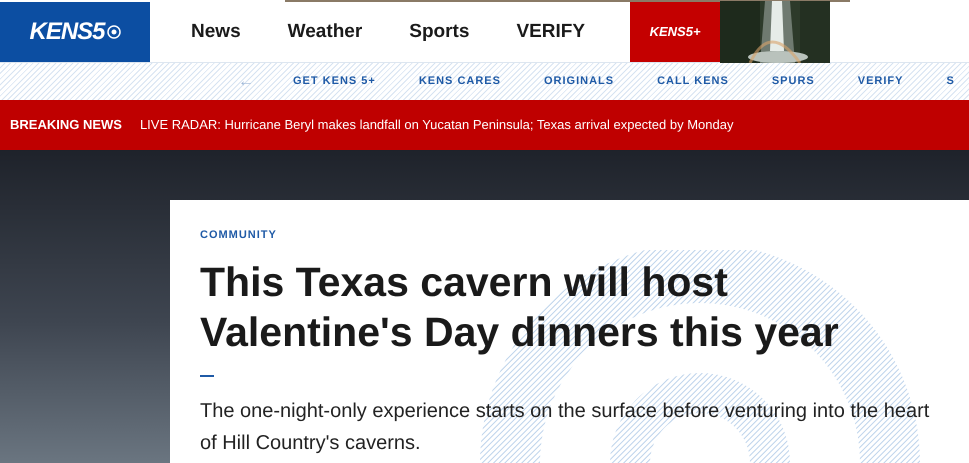 The height and width of the screenshot is (463, 969). I want to click on promo-logo: KENS5+, so click(675, 32).